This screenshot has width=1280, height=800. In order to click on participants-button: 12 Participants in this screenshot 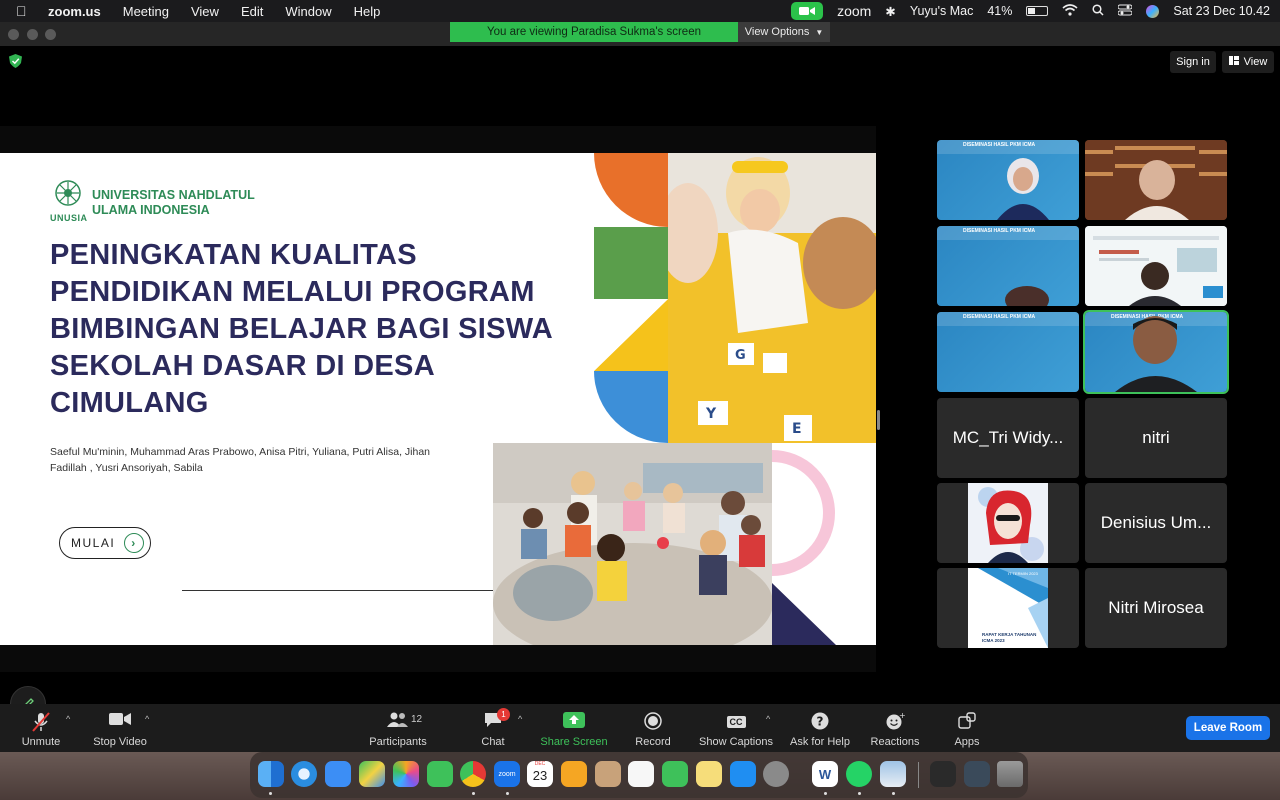, I will do `click(398, 729)`.